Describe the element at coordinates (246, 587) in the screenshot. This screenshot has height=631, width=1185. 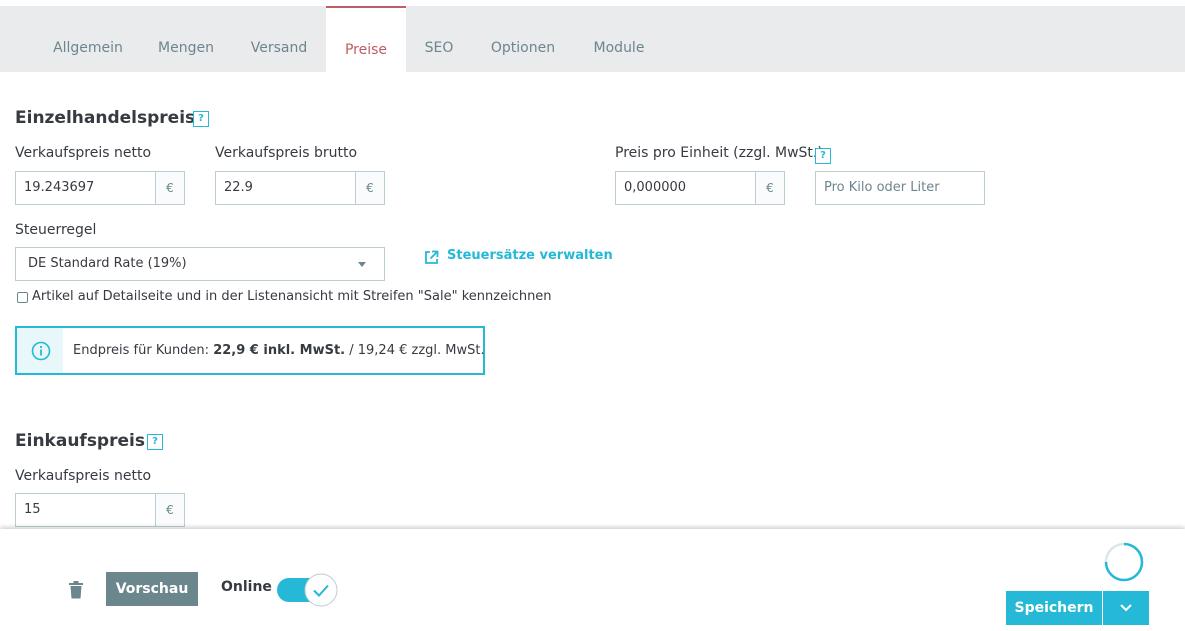
I see `online-label: Online` at that location.